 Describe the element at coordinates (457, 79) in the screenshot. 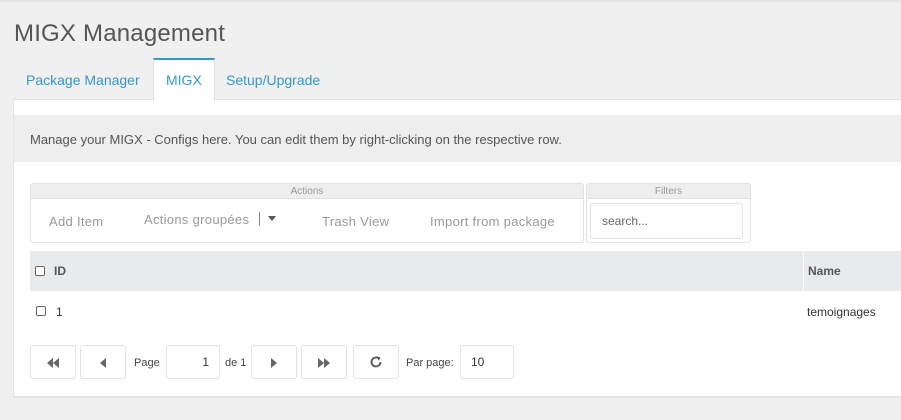

I see `tab-bar: Package Manager MIGX Setup/Upgrade` at that location.